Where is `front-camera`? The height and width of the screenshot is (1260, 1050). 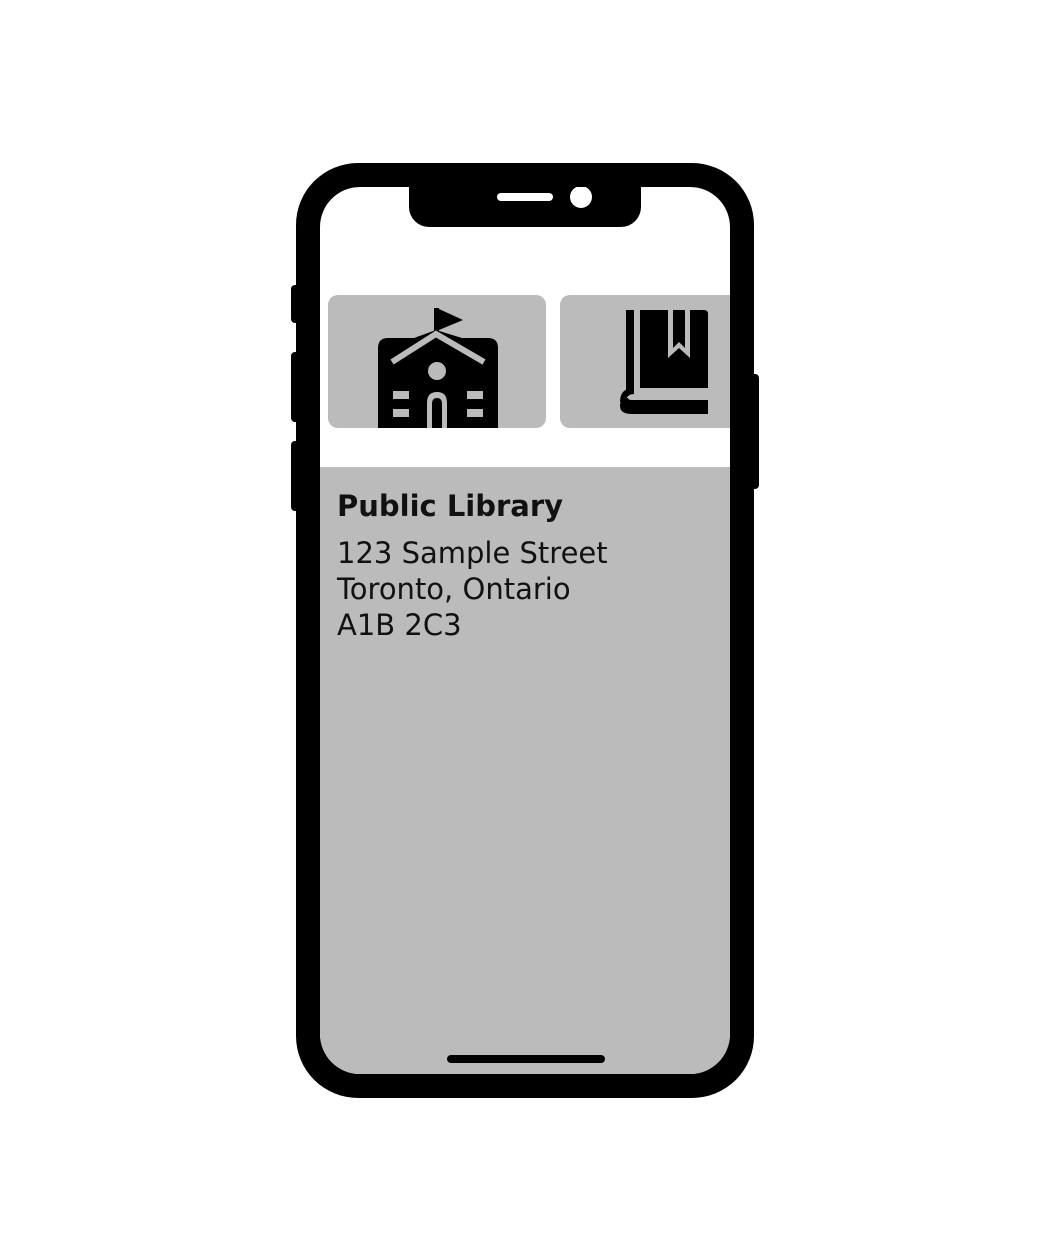
front-camera is located at coordinates (581, 197).